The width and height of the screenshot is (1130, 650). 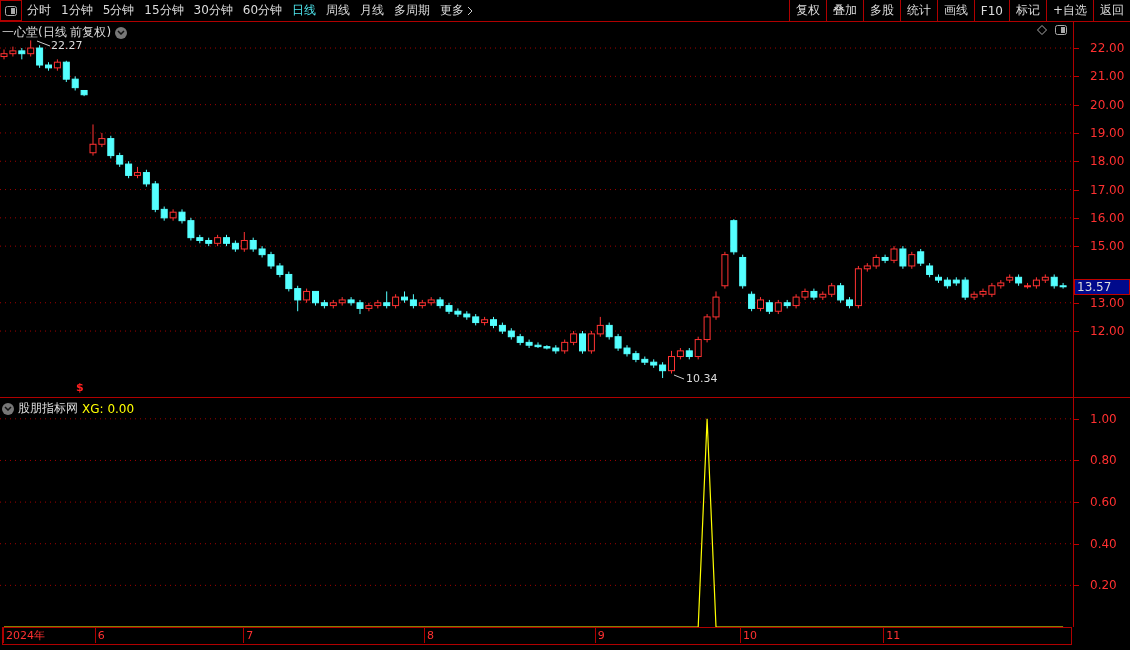 I want to click on date-axis-label: 11, so click(x=892, y=635).